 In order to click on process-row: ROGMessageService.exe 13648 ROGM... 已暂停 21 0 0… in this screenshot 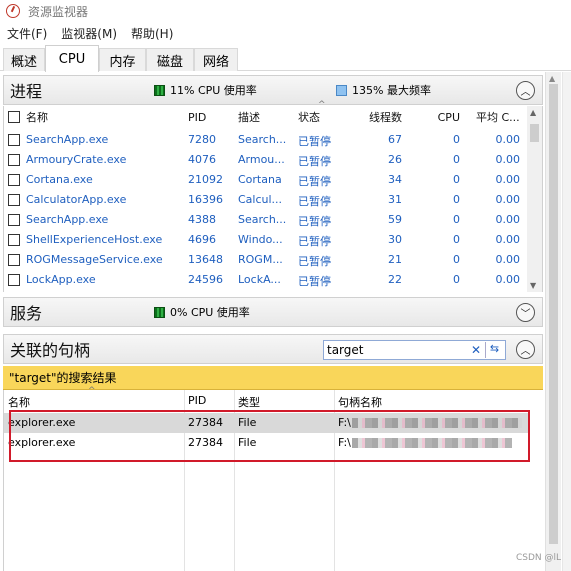, I will do `click(266, 260)`.